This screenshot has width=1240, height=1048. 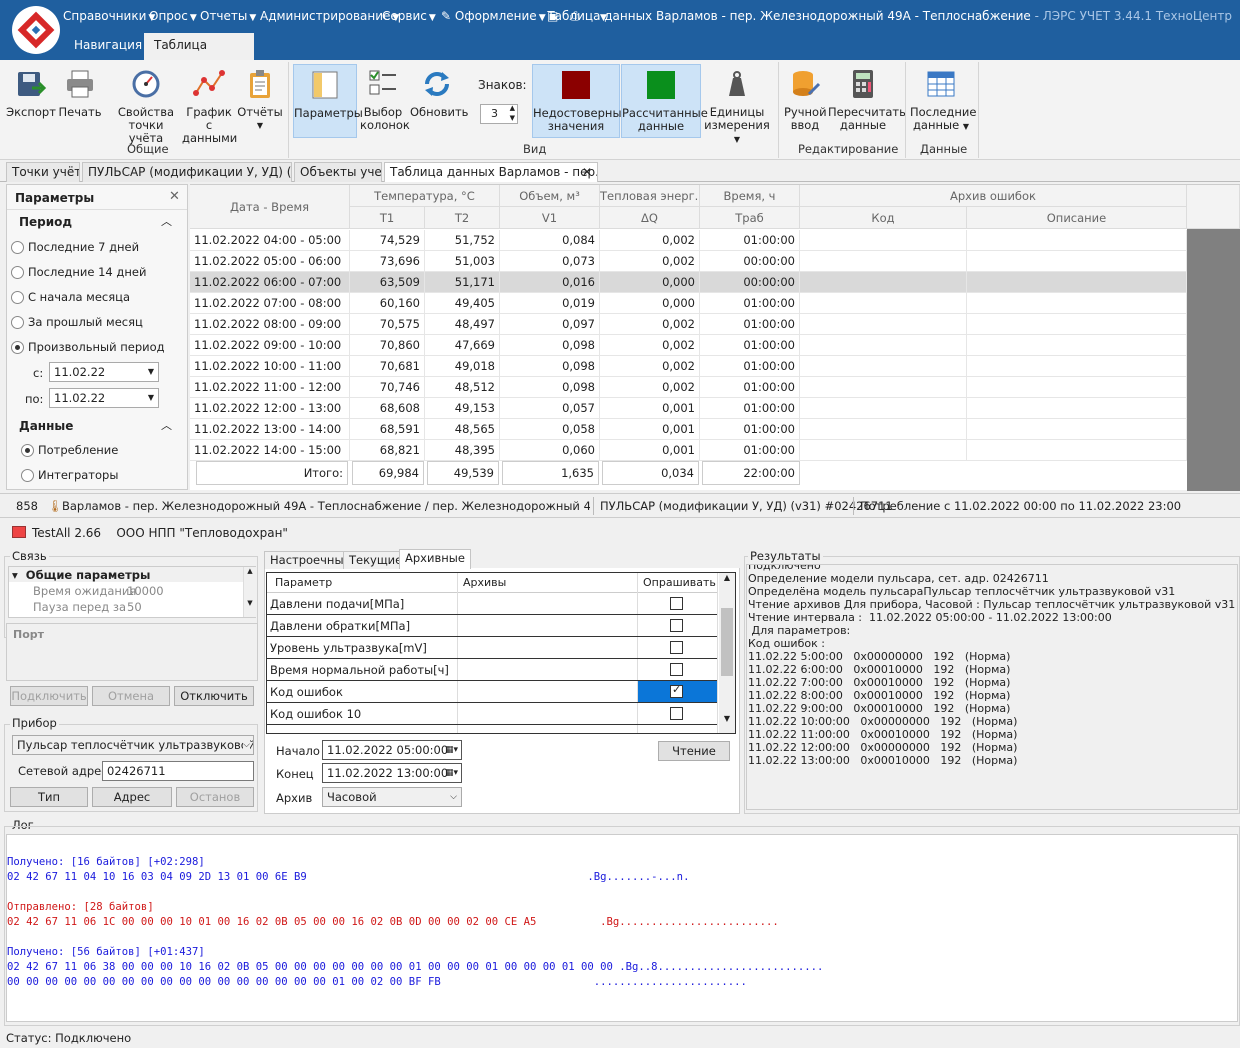 What do you see at coordinates (650, 218) in the screenshot?
I see `col-dq-header: ΔQ` at bounding box center [650, 218].